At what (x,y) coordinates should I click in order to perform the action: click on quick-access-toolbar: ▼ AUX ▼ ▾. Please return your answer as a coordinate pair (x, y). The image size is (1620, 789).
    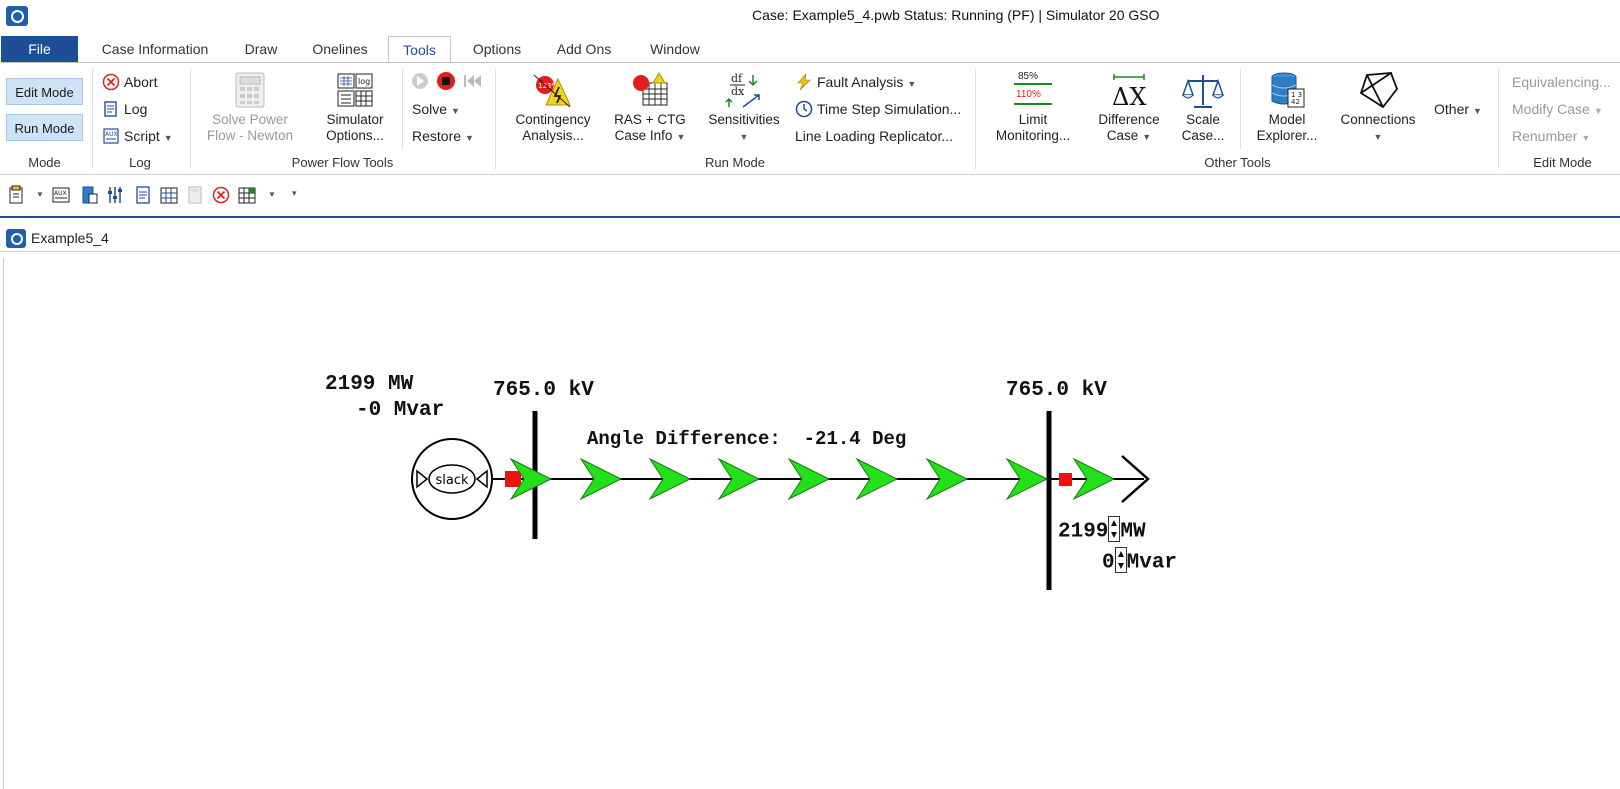
    Looking at the image, I should click on (810, 197).